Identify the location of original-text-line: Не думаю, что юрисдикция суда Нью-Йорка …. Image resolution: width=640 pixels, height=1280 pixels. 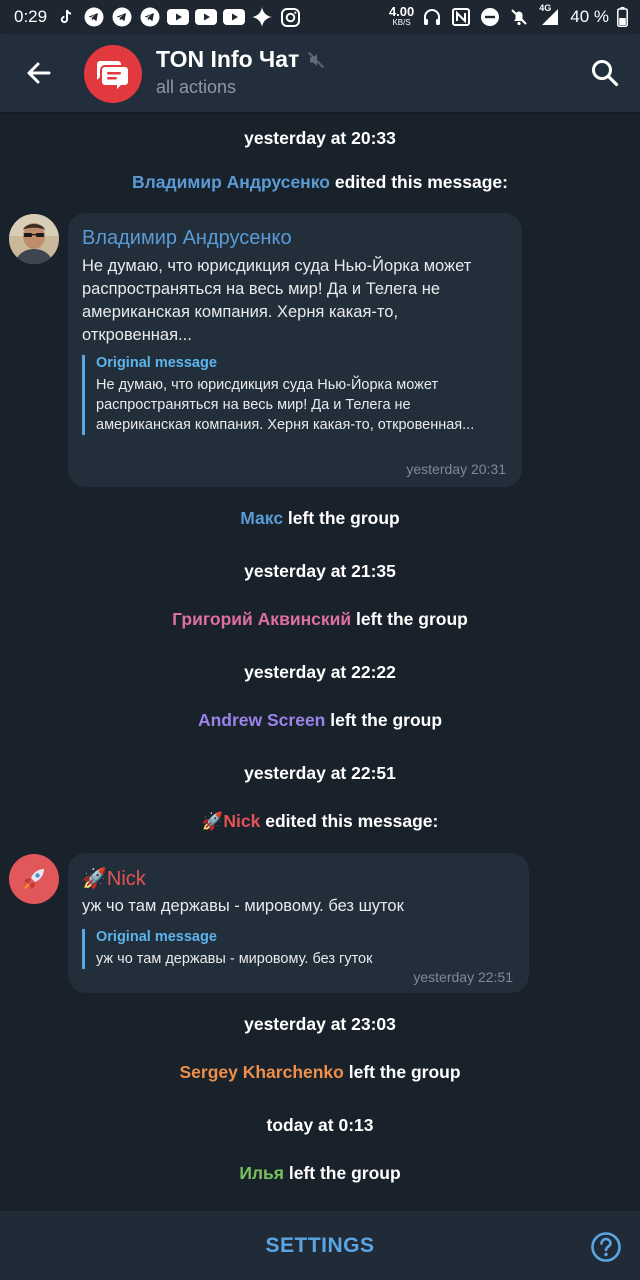
(267, 385).